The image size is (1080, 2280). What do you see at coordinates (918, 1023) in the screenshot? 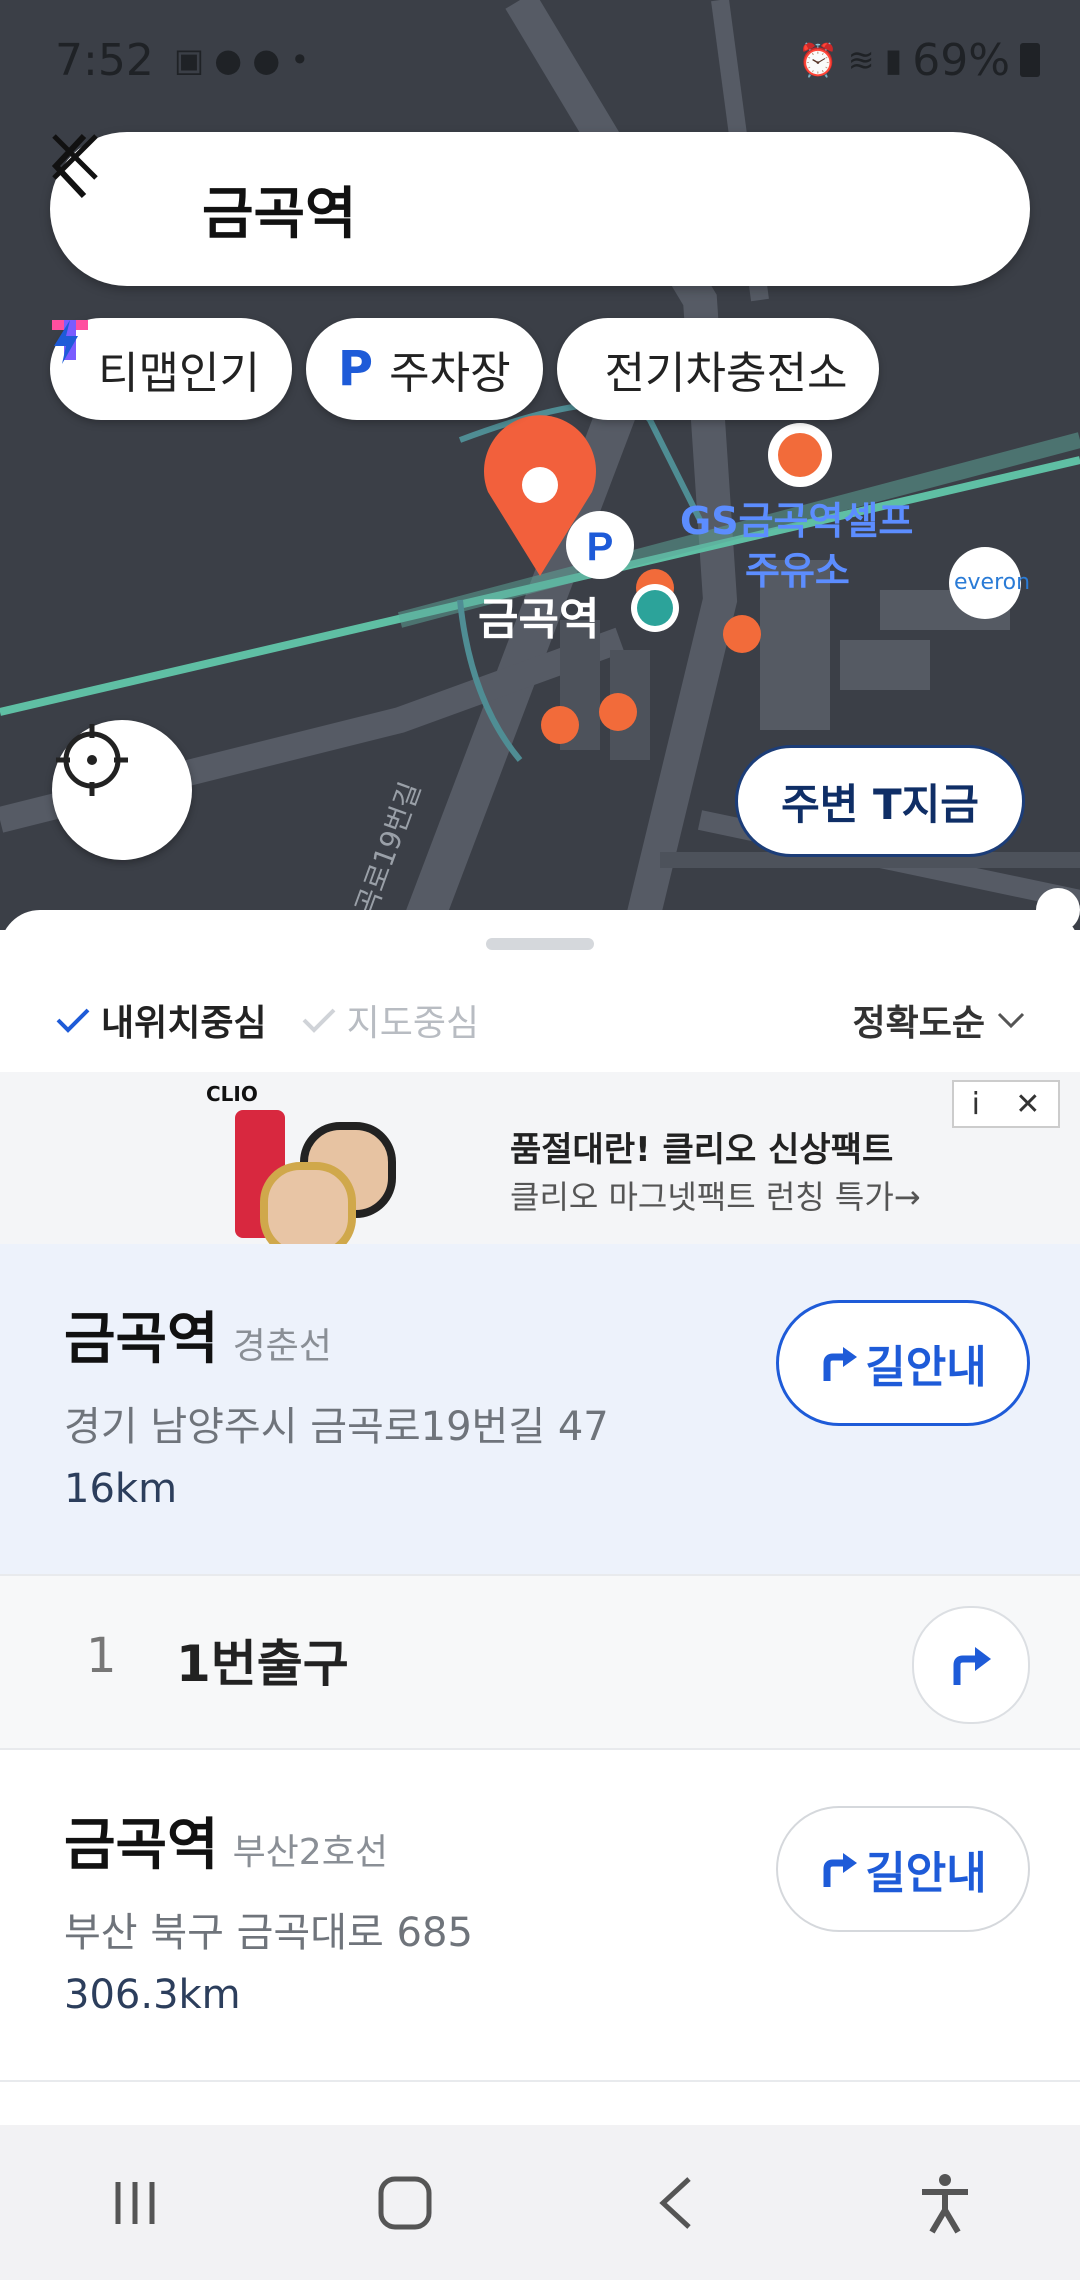
I see `sort-label: 정확도순` at bounding box center [918, 1023].